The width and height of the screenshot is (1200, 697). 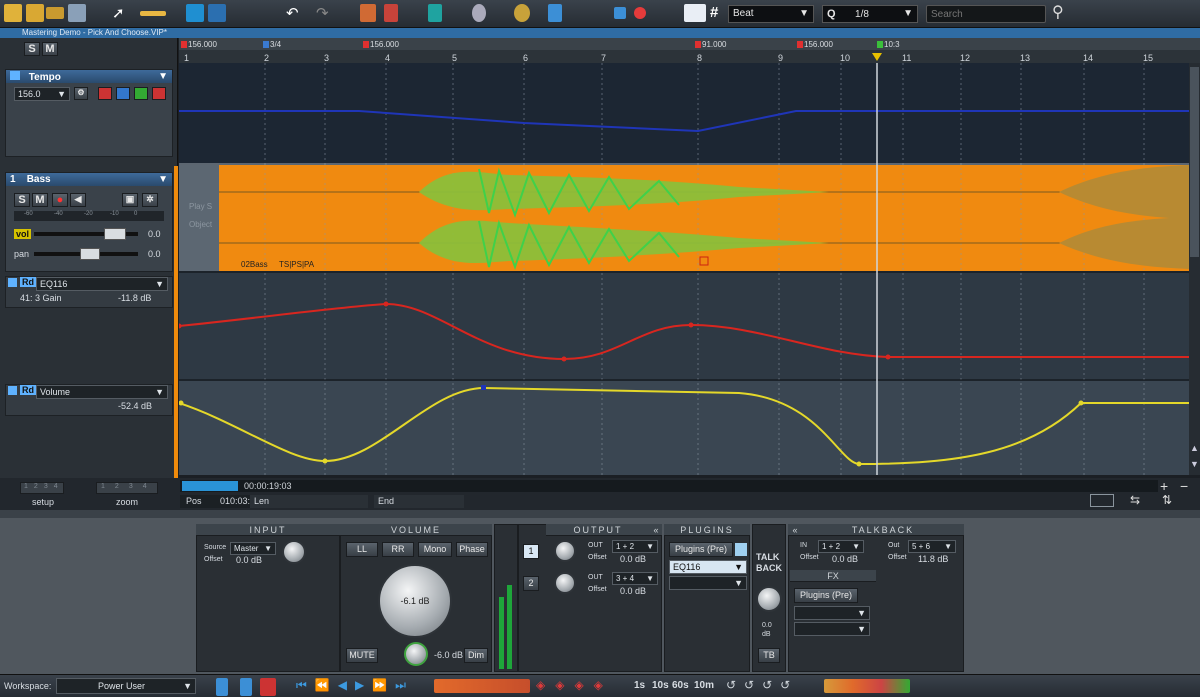 I want to click on tempo-marker: 91.000, so click(x=710, y=44).